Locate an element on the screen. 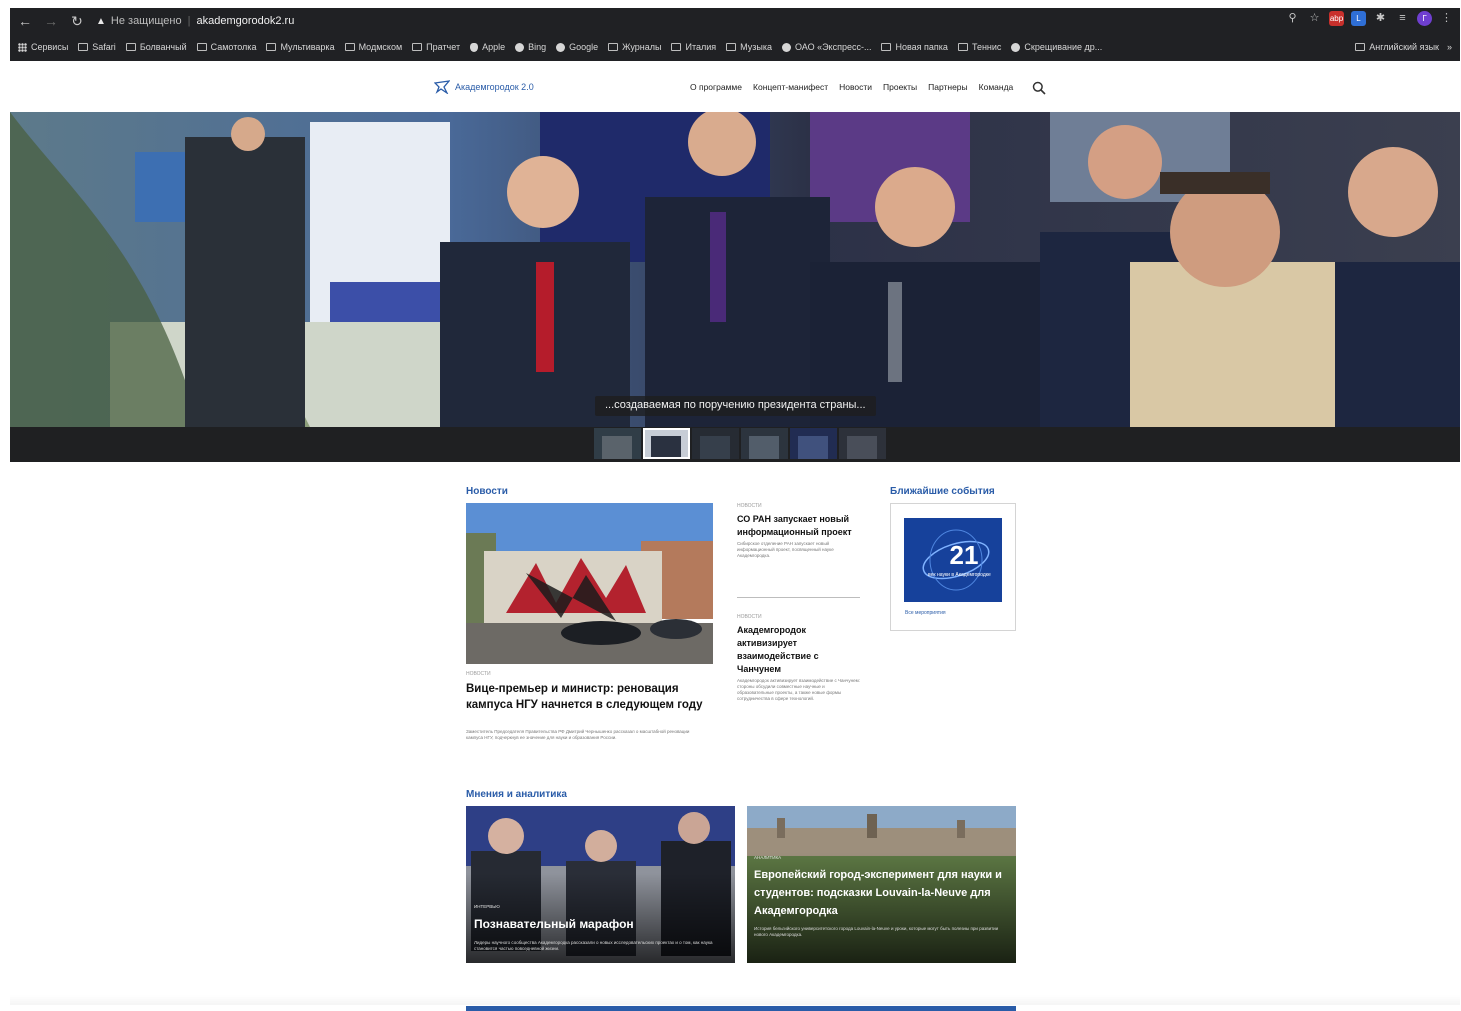  bookmark-item: Bing is located at coordinates (530, 47).